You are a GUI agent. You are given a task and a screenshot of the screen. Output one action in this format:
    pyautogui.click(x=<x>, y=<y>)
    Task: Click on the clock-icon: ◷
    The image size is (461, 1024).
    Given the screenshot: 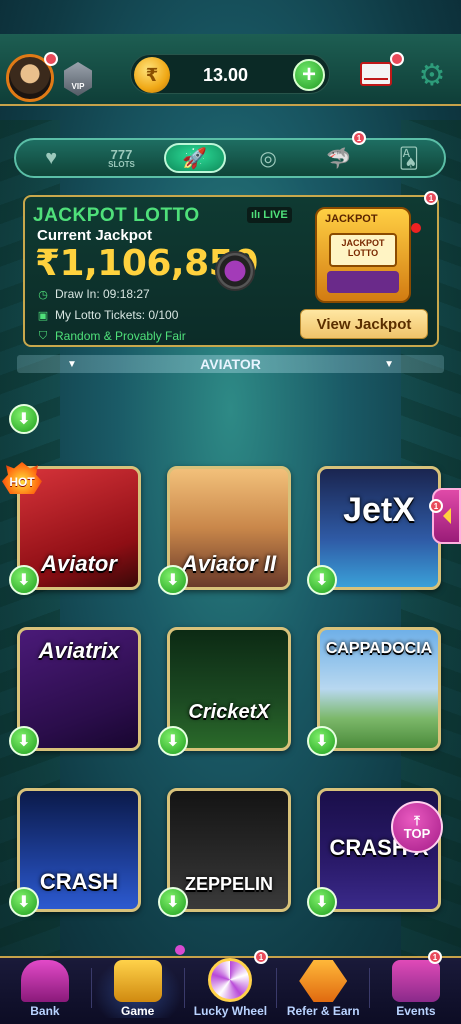 What is the action you would take?
    pyautogui.click(x=43, y=294)
    